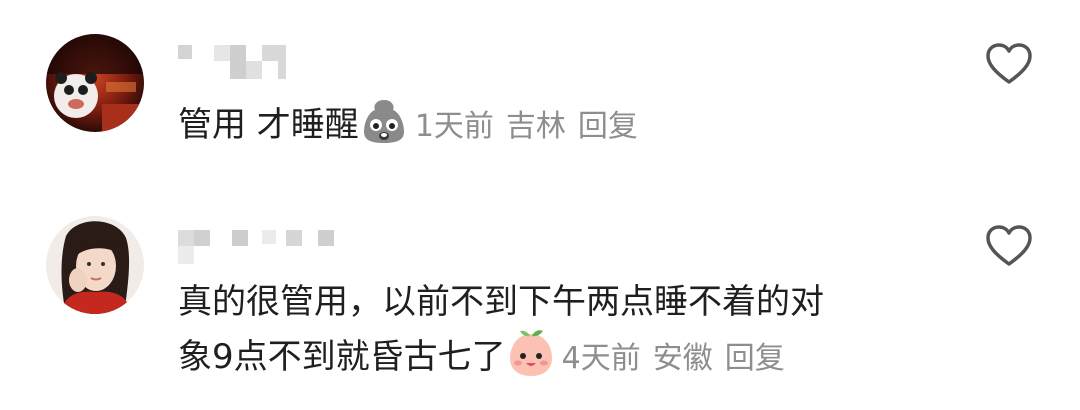  What do you see at coordinates (535, 126) in the screenshot?
I see `comment-location: 吉林` at bounding box center [535, 126].